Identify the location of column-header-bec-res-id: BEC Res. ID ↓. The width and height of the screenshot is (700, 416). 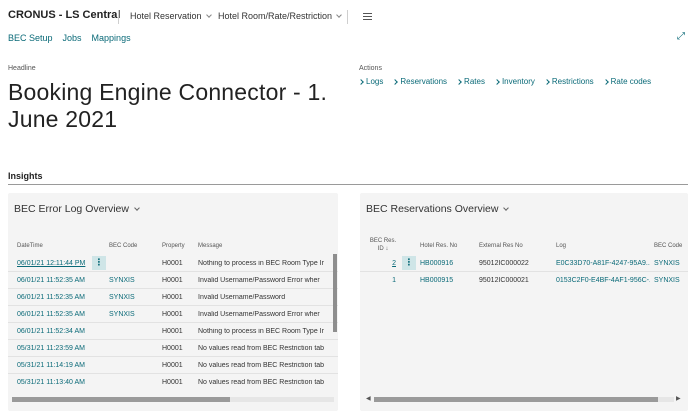
(383, 245).